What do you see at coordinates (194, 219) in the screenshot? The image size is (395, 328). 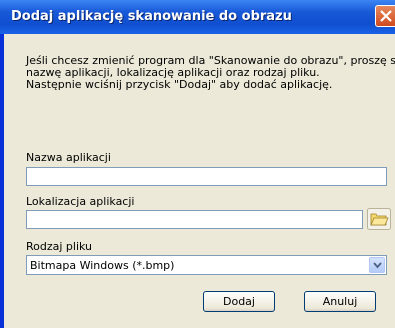 I see `app-location-input` at bounding box center [194, 219].